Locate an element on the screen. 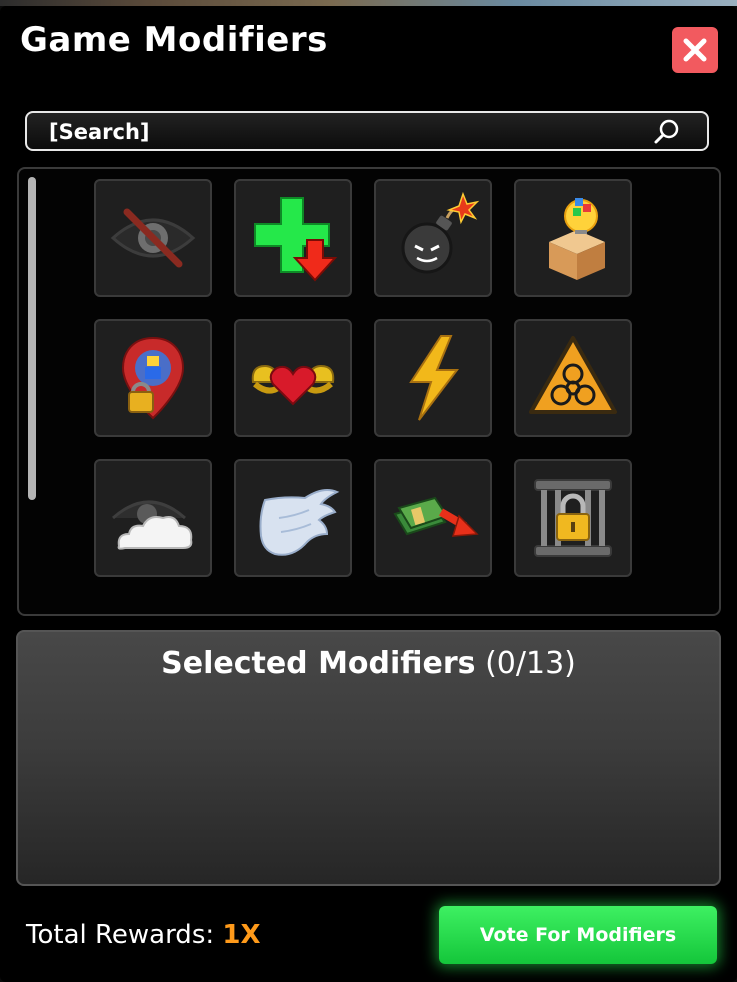  selected-modifiers-heading: Selected Modifiers (0/13) is located at coordinates (368, 663).